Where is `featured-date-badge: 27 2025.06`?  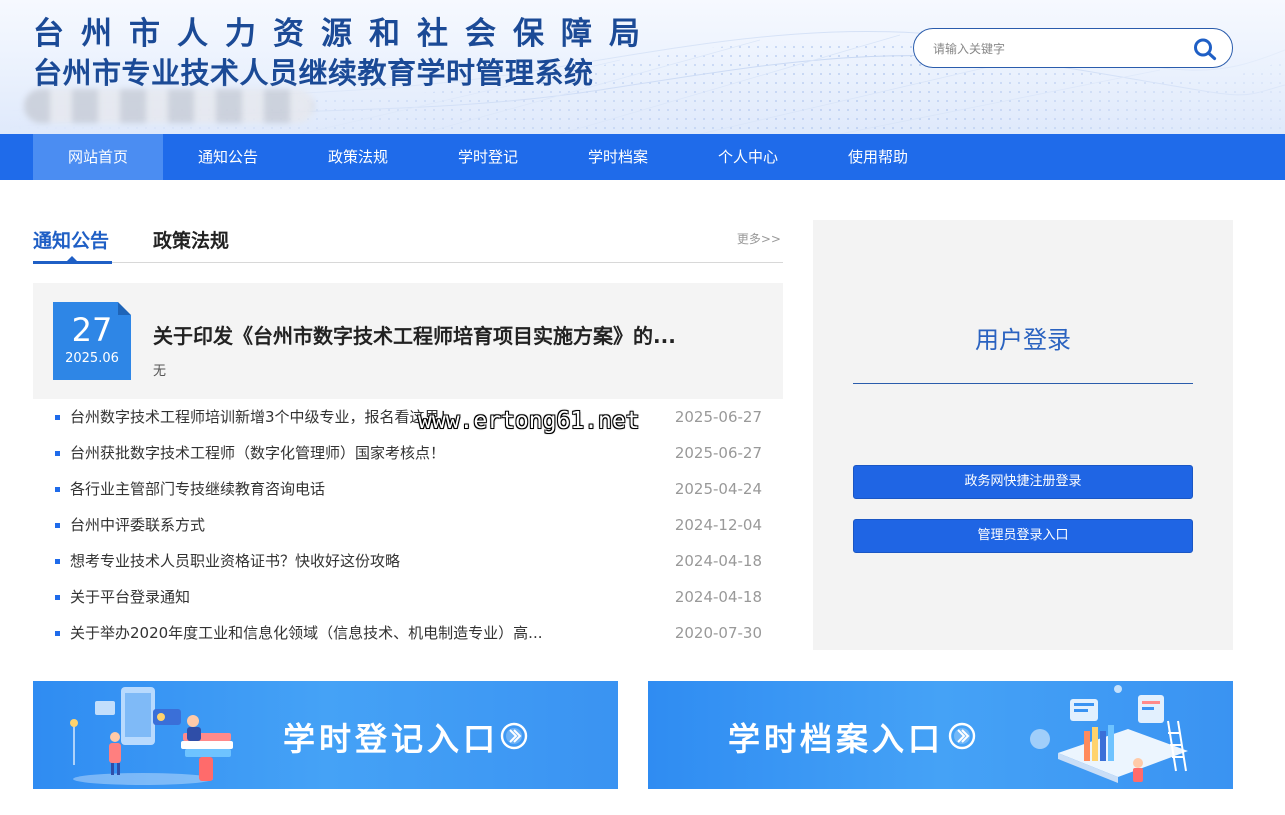 featured-date-badge: 27 2025.06 is located at coordinates (92, 341).